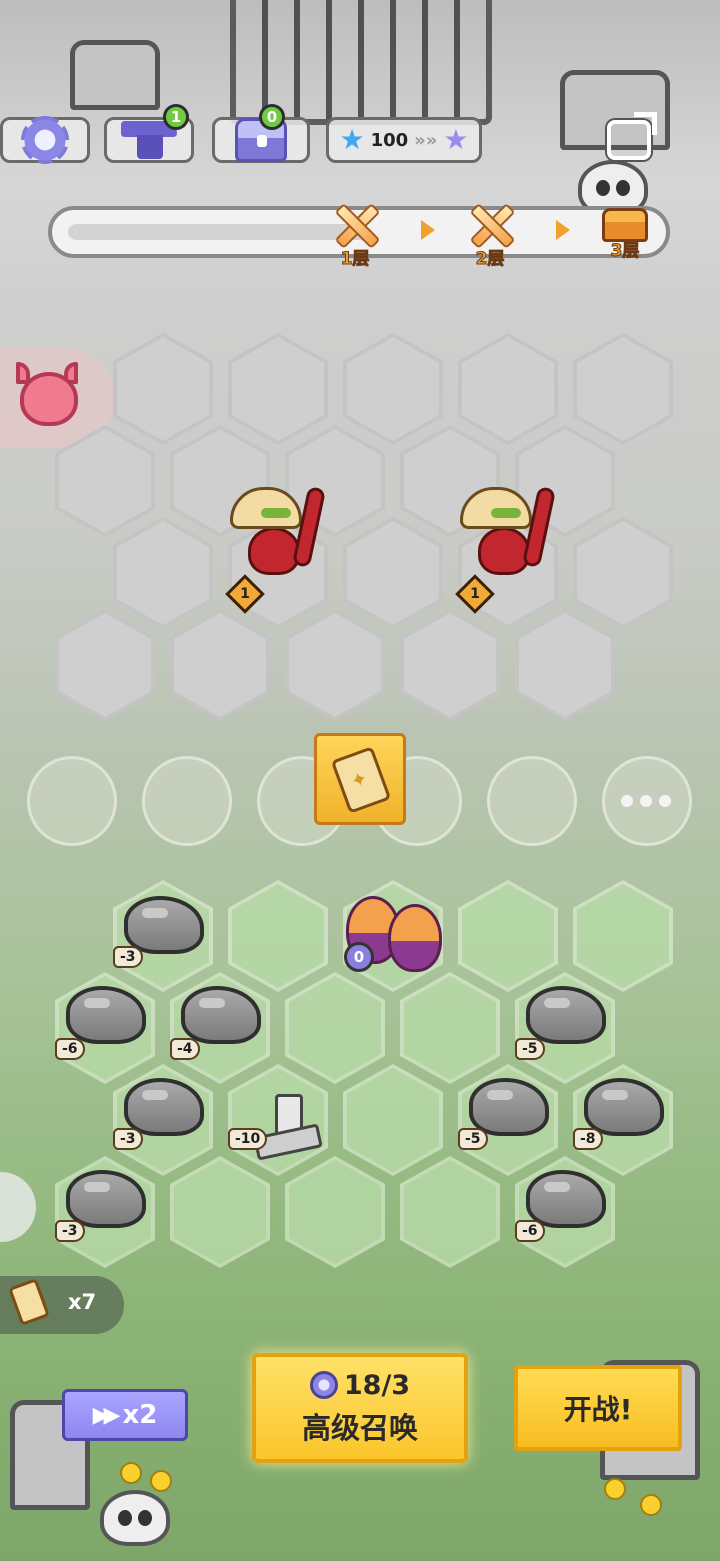  What do you see at coordinates (426, 140) in the screenshot?
I see `chevrons-icon: »»` at bounding box center [426, 140].